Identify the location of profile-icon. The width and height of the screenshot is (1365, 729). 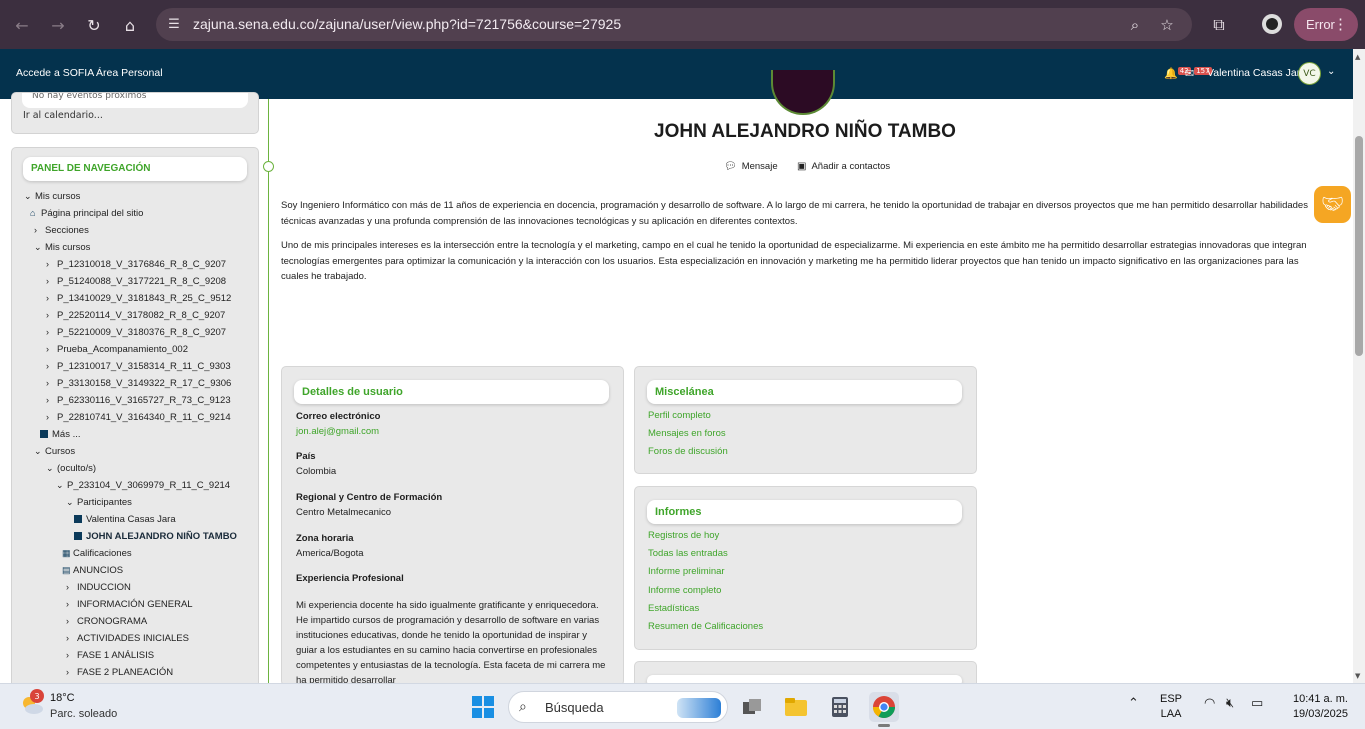
(1272, 24).